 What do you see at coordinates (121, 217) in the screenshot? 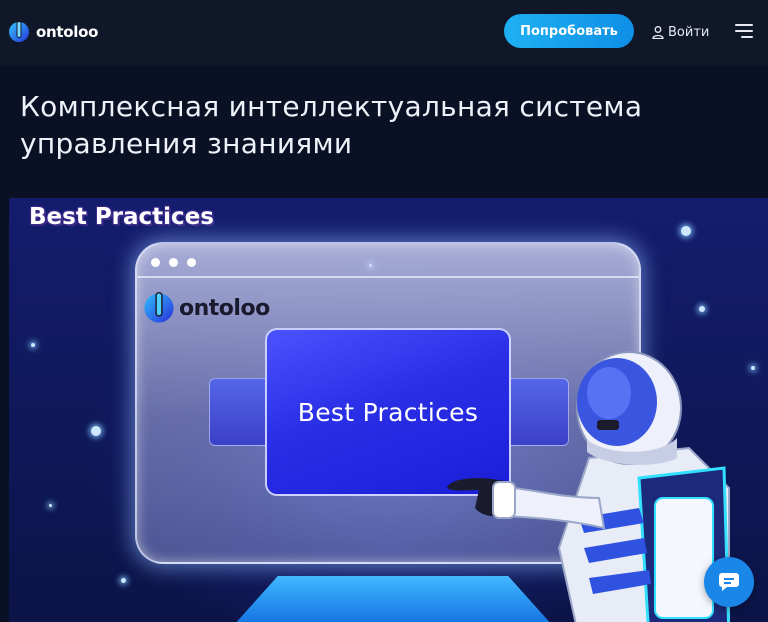
I see `banner-title: Best Practices` at bounding box center [121, 217].